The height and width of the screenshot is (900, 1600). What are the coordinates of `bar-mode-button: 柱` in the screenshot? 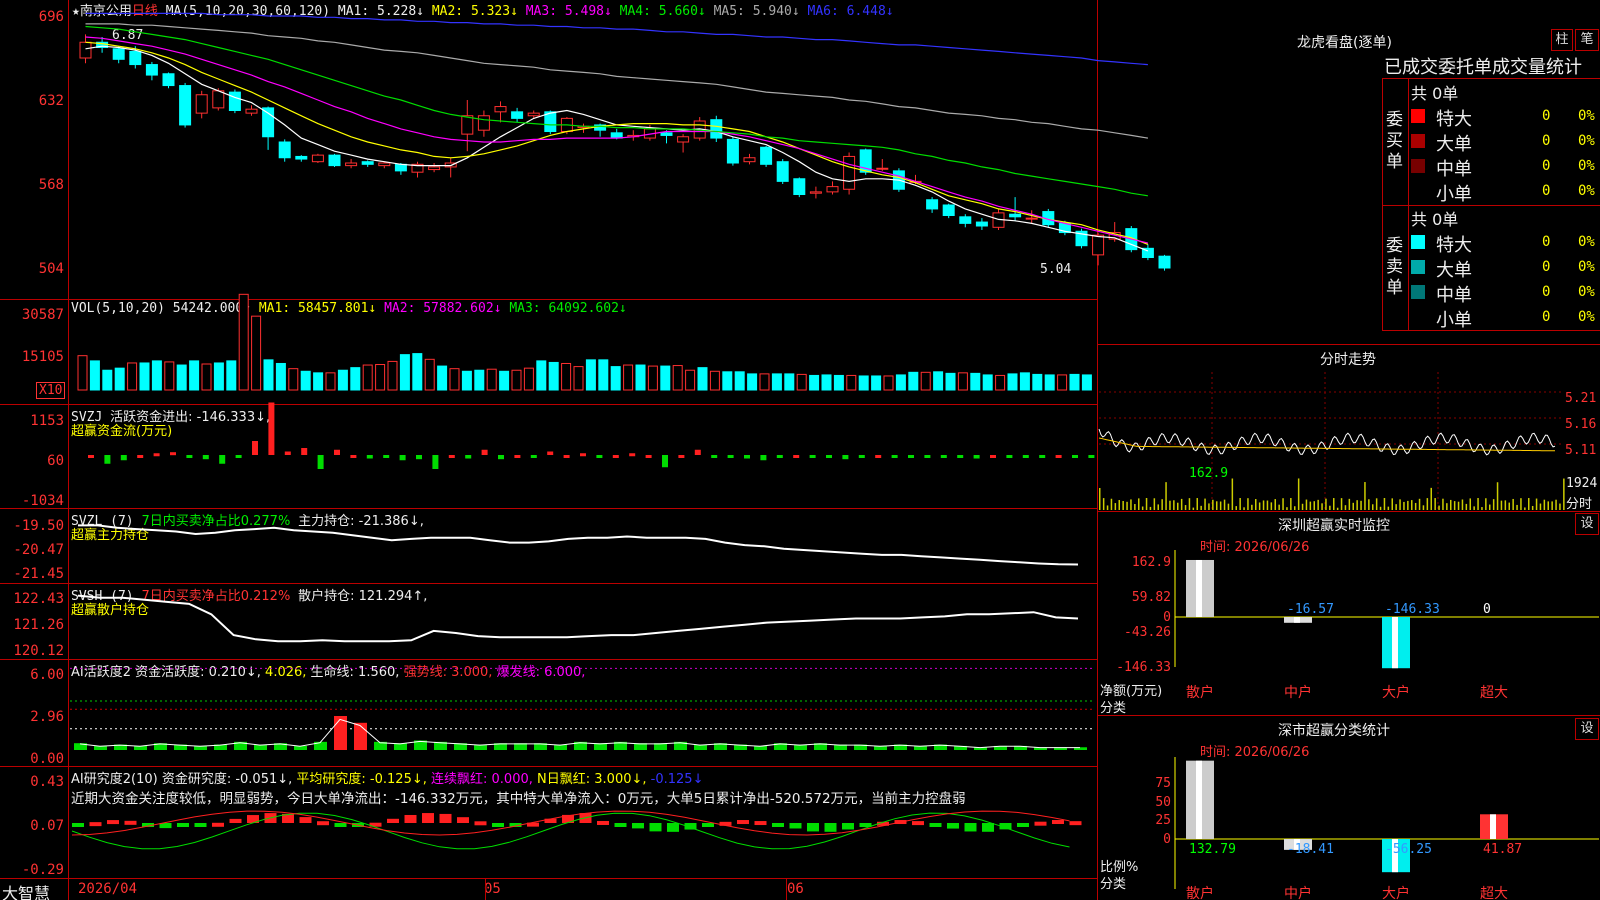 It's located at (1562, 40).